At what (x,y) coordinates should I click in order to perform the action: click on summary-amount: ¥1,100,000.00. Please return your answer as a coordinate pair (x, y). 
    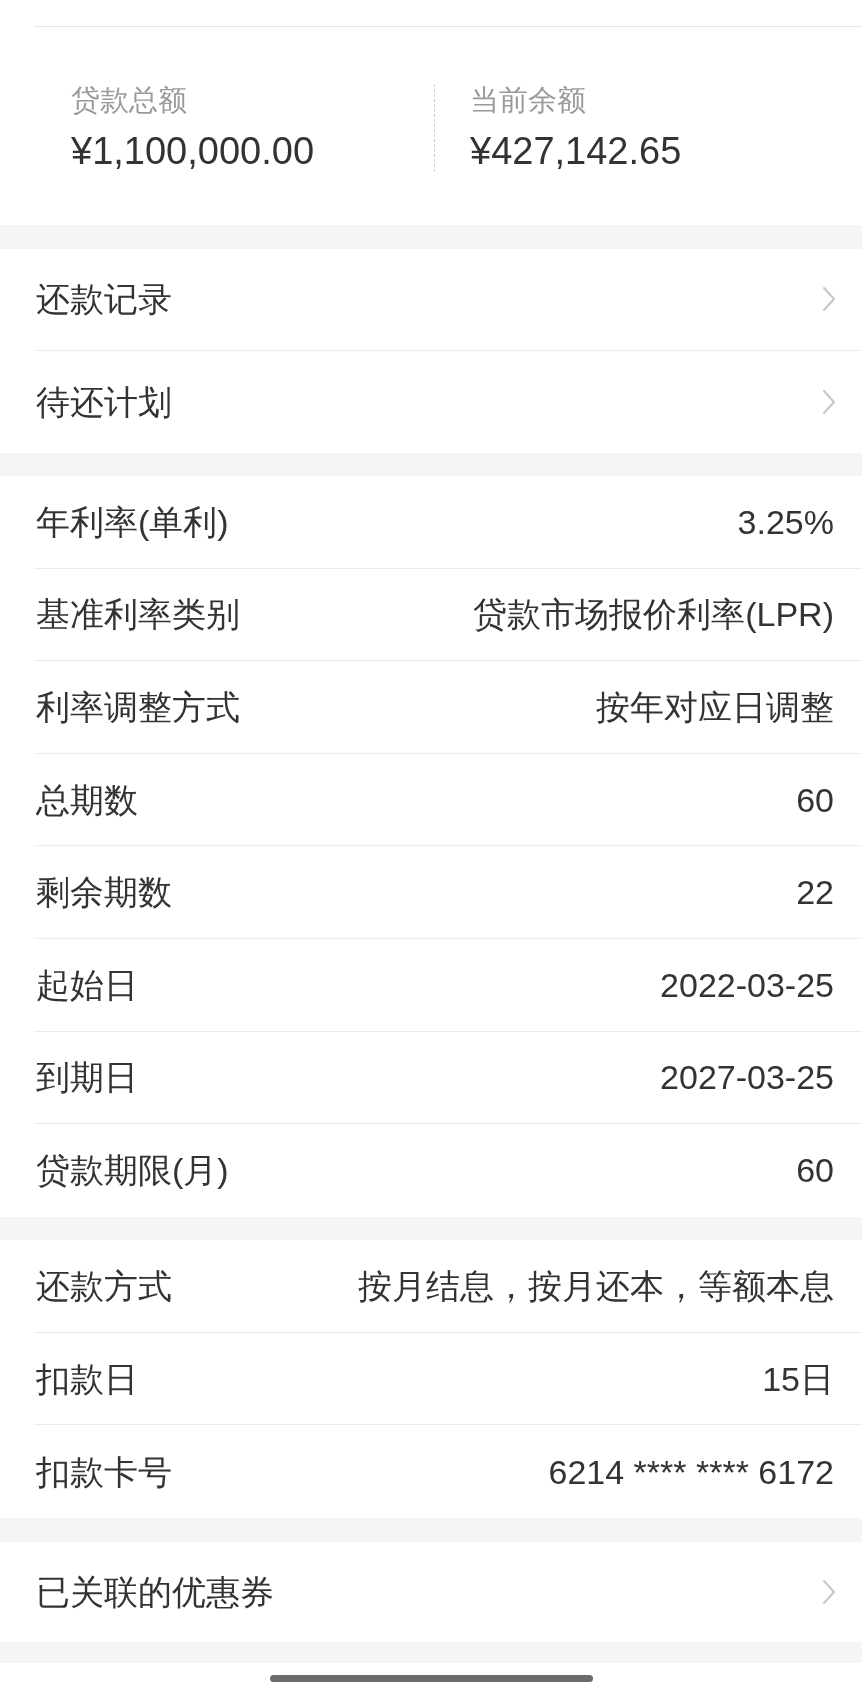
    Looking at the image, I should click on (192, 151).